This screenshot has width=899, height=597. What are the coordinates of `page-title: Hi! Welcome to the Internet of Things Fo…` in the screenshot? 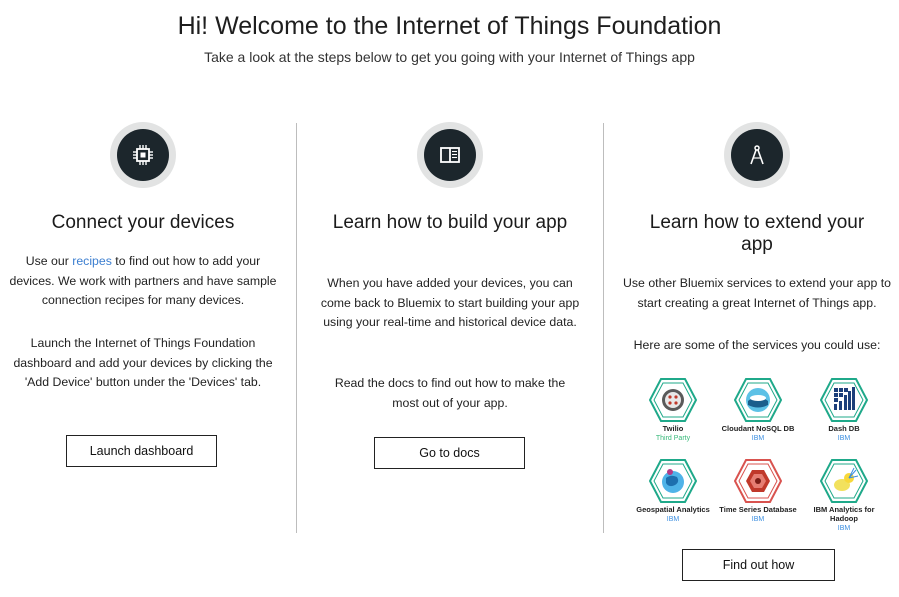 It's located at (449, 26).